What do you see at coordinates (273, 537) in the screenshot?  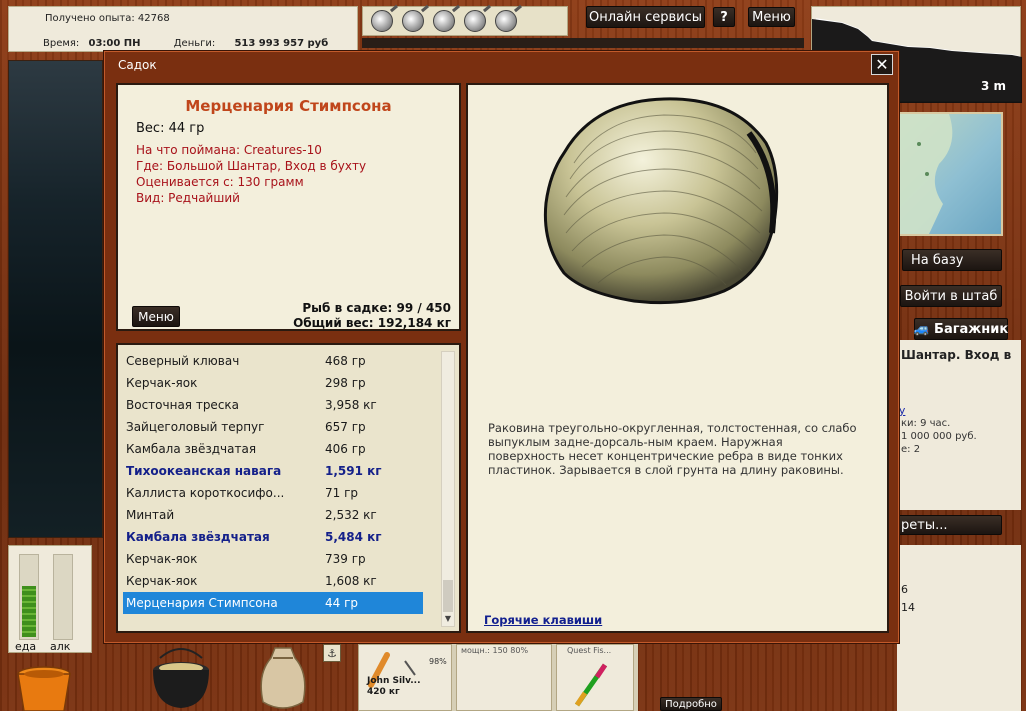 I see `fish-list-row: Камбала звёздчатая 5,484 кг` at bounding box center [273, 537].